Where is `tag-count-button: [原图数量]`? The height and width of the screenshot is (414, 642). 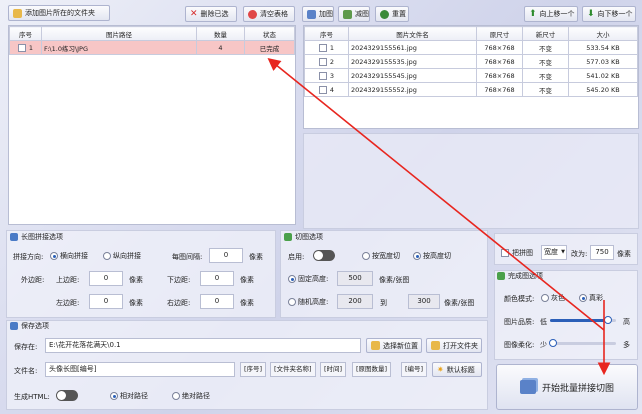
tag-count-button: [原图数量] is located at coordinates (372, 369).